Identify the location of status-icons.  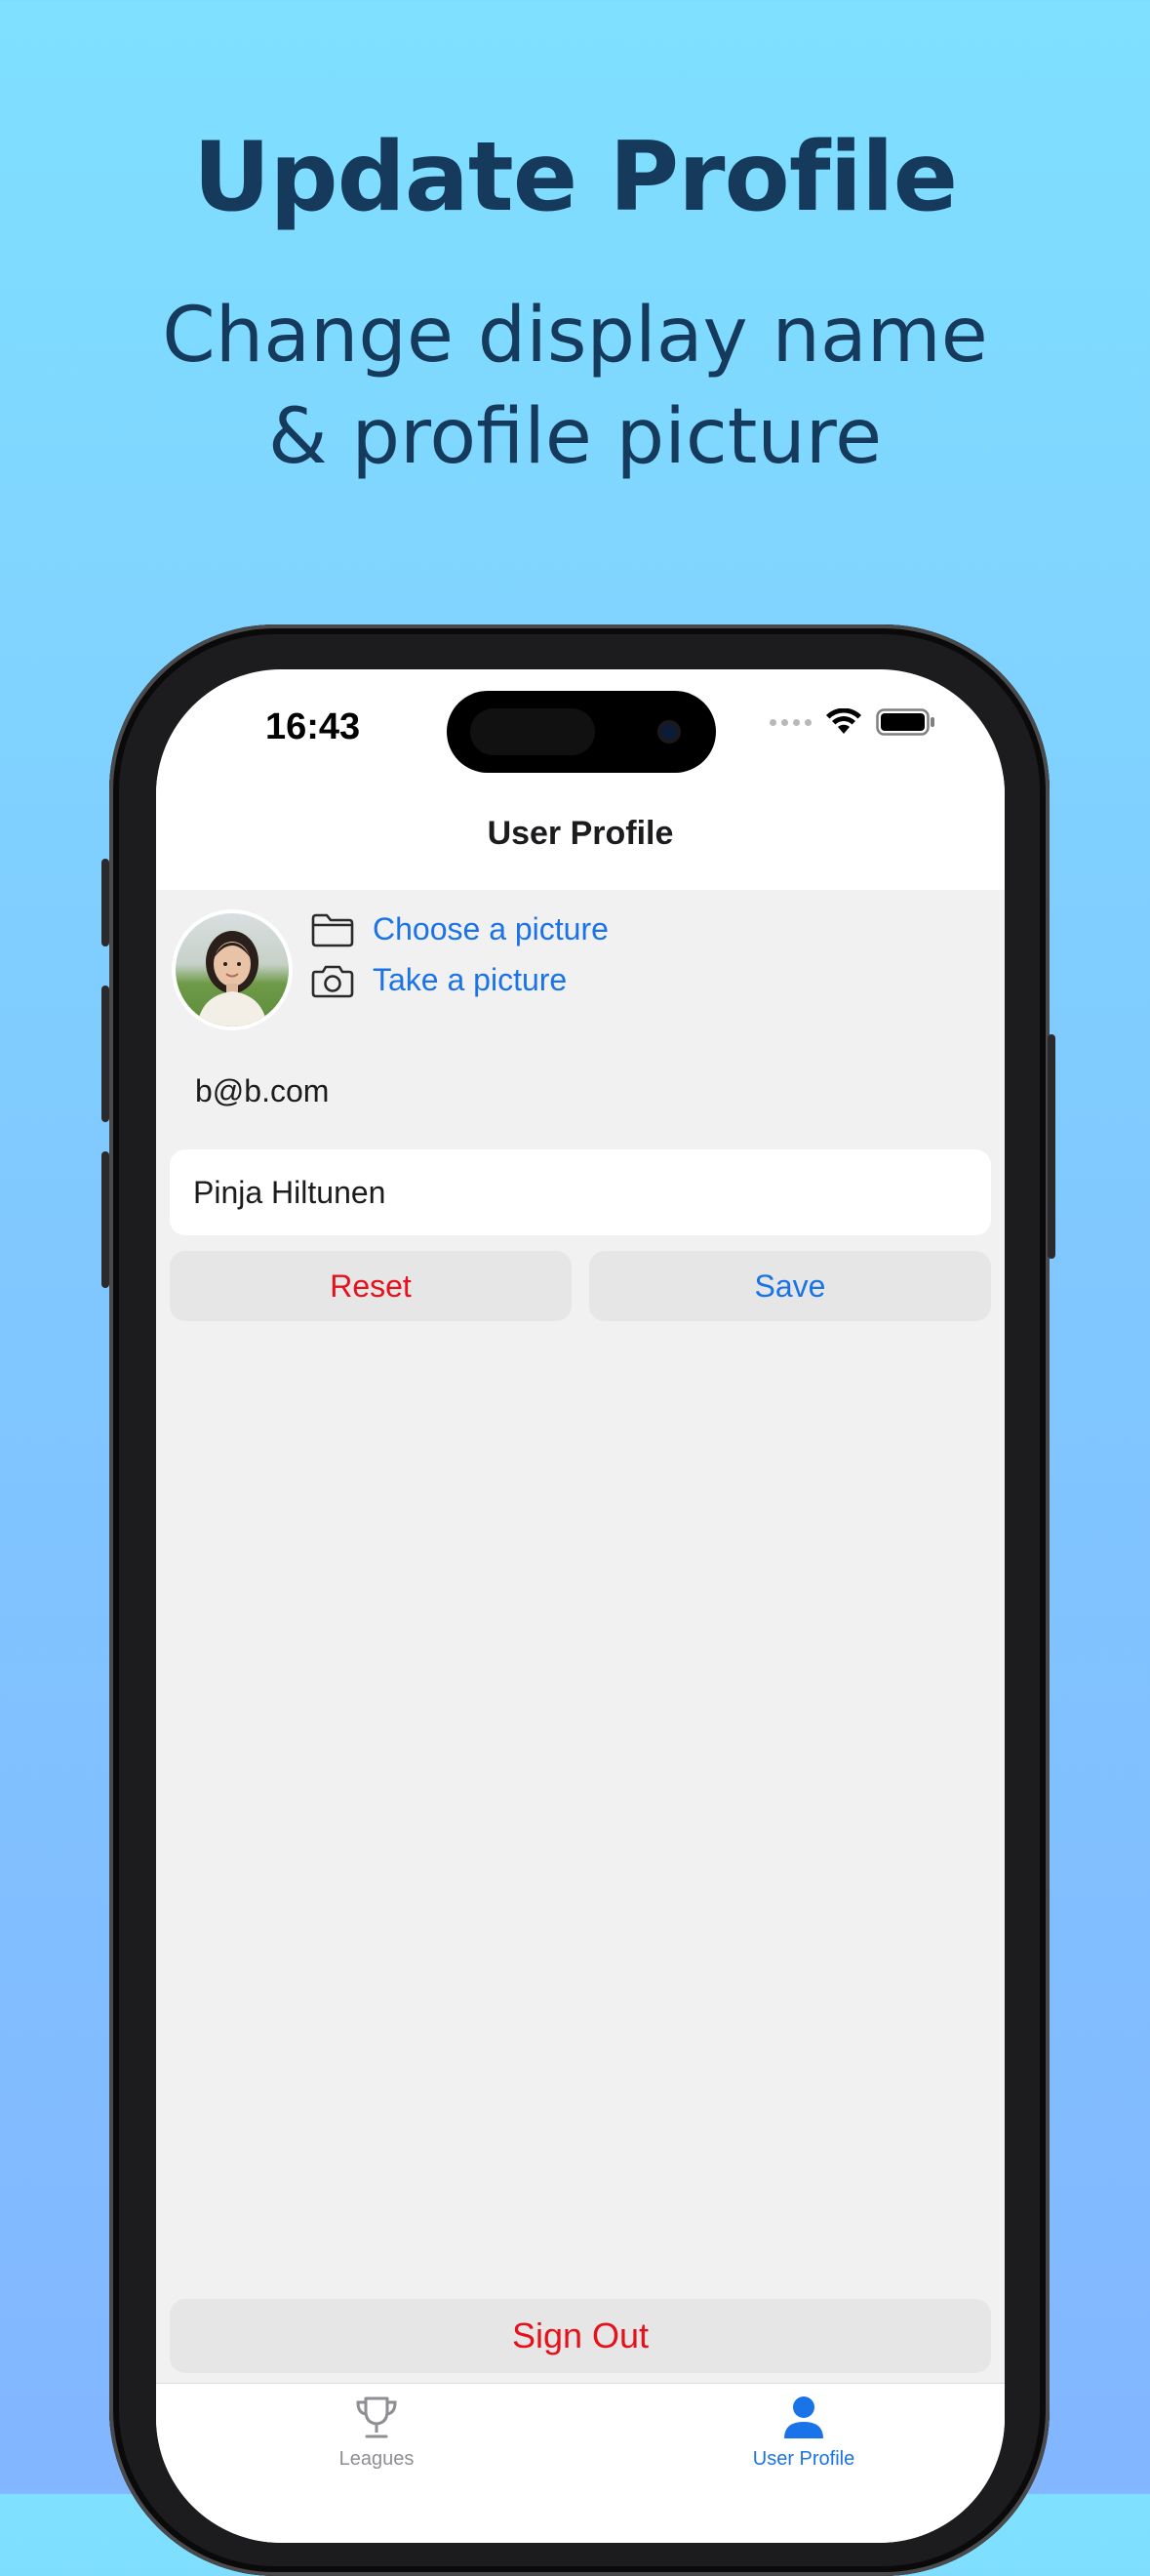
(853, 722).